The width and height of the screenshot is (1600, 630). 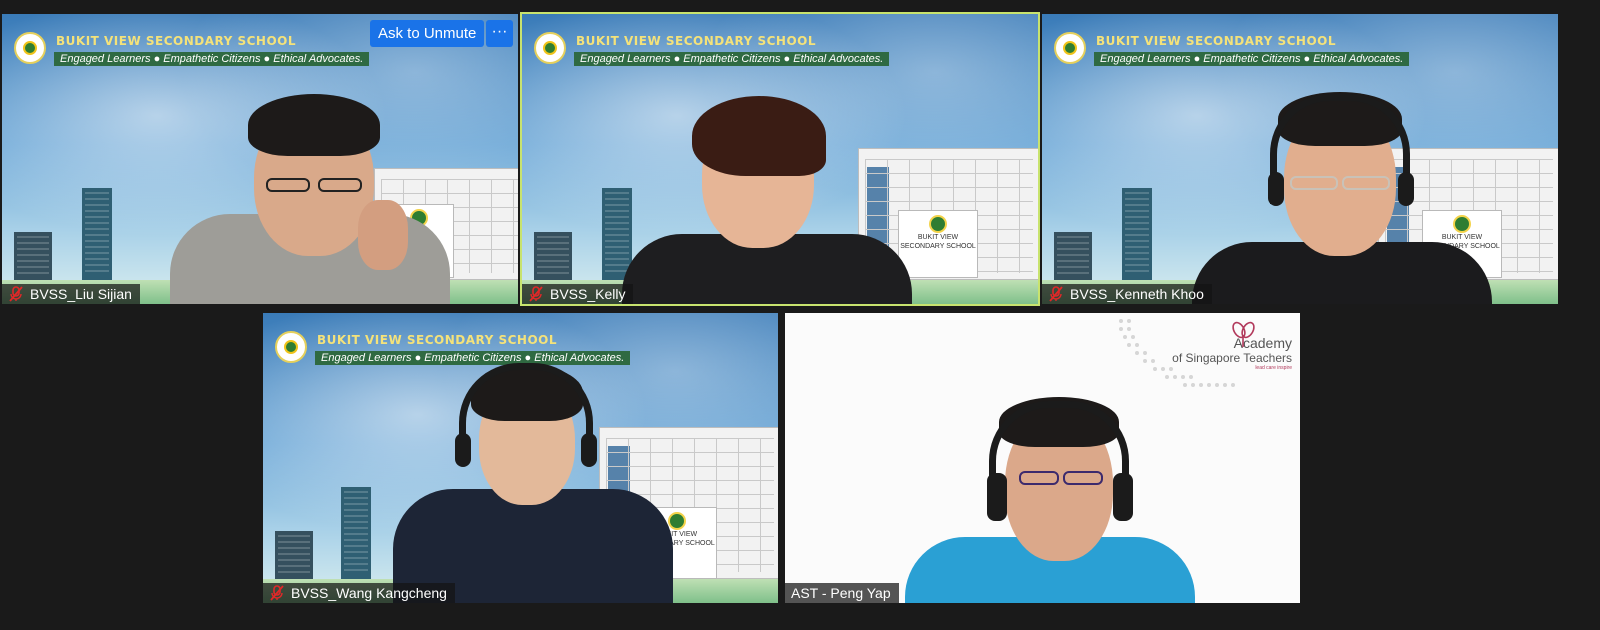 I want to click on participant-name-label: BVSS_Liu Sijian, so click(x=71, y=294).